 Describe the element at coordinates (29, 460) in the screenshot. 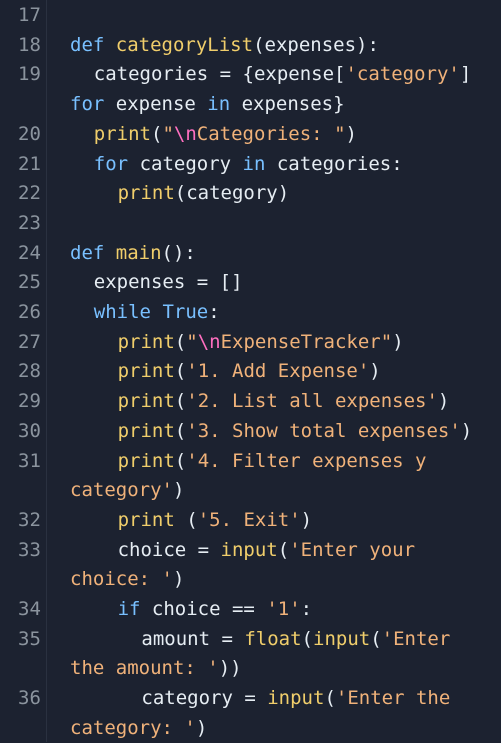

I see `line-number: 31` at that location.